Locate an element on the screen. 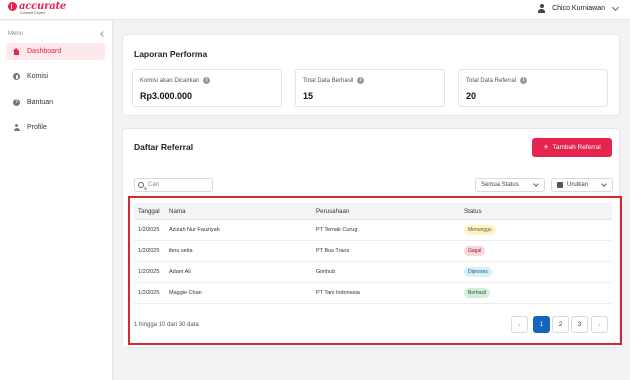 The image size is (630, 380). stat-label: Total Data Referral i is located at coordinates (497, 80).